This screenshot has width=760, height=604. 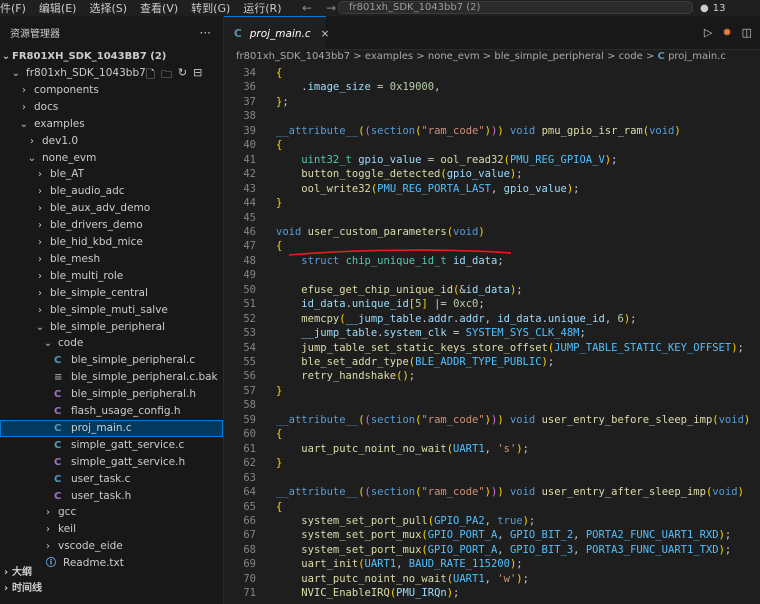 I want to click on section-timeline-label: 时间线, so click(x=27, y=588).